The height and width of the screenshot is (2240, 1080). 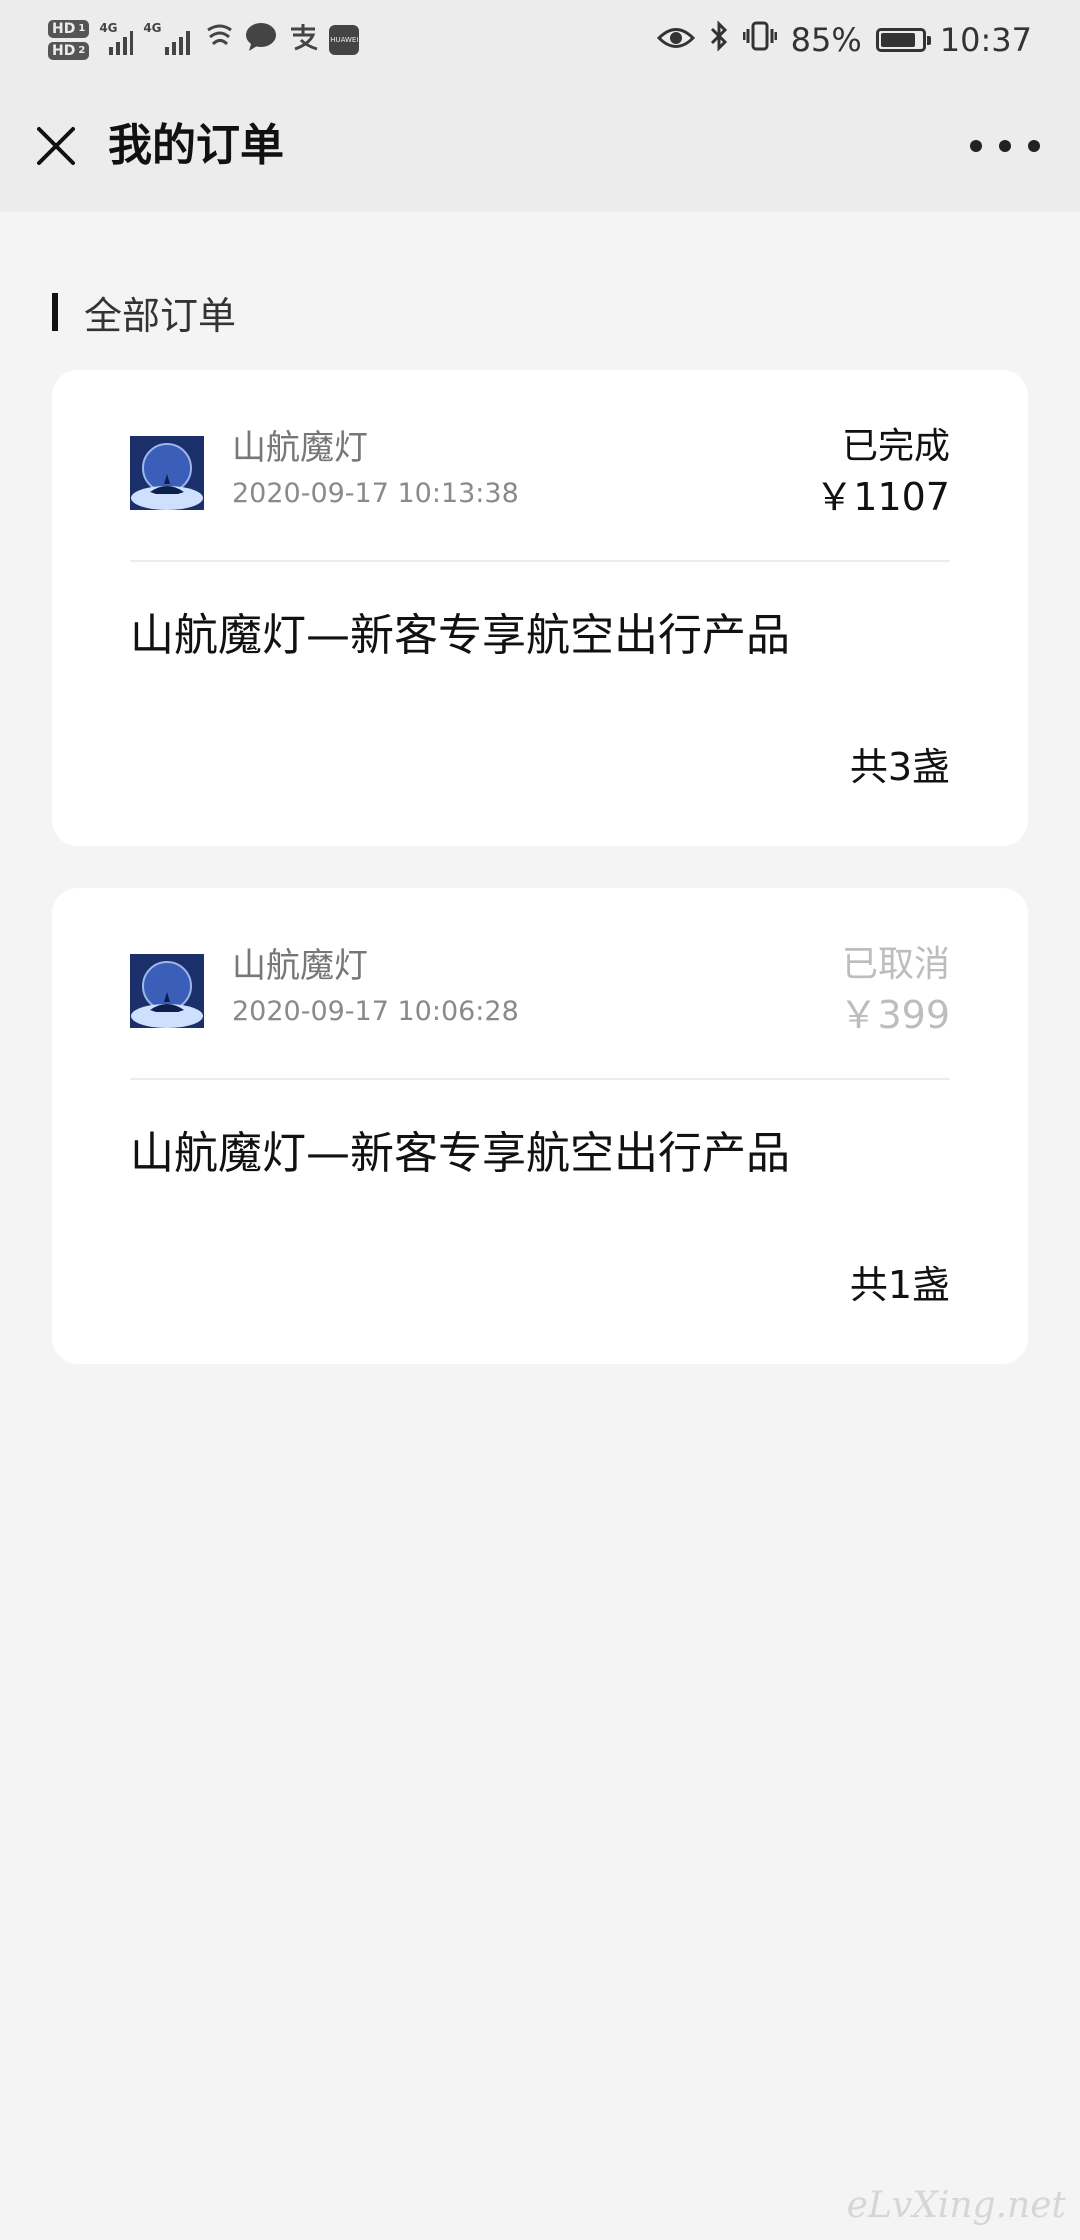 What do you see at coordinates (956, 2205) in the screenshot?
I see `watermark: eLvXing.net` at bounding box center [956, 2205].